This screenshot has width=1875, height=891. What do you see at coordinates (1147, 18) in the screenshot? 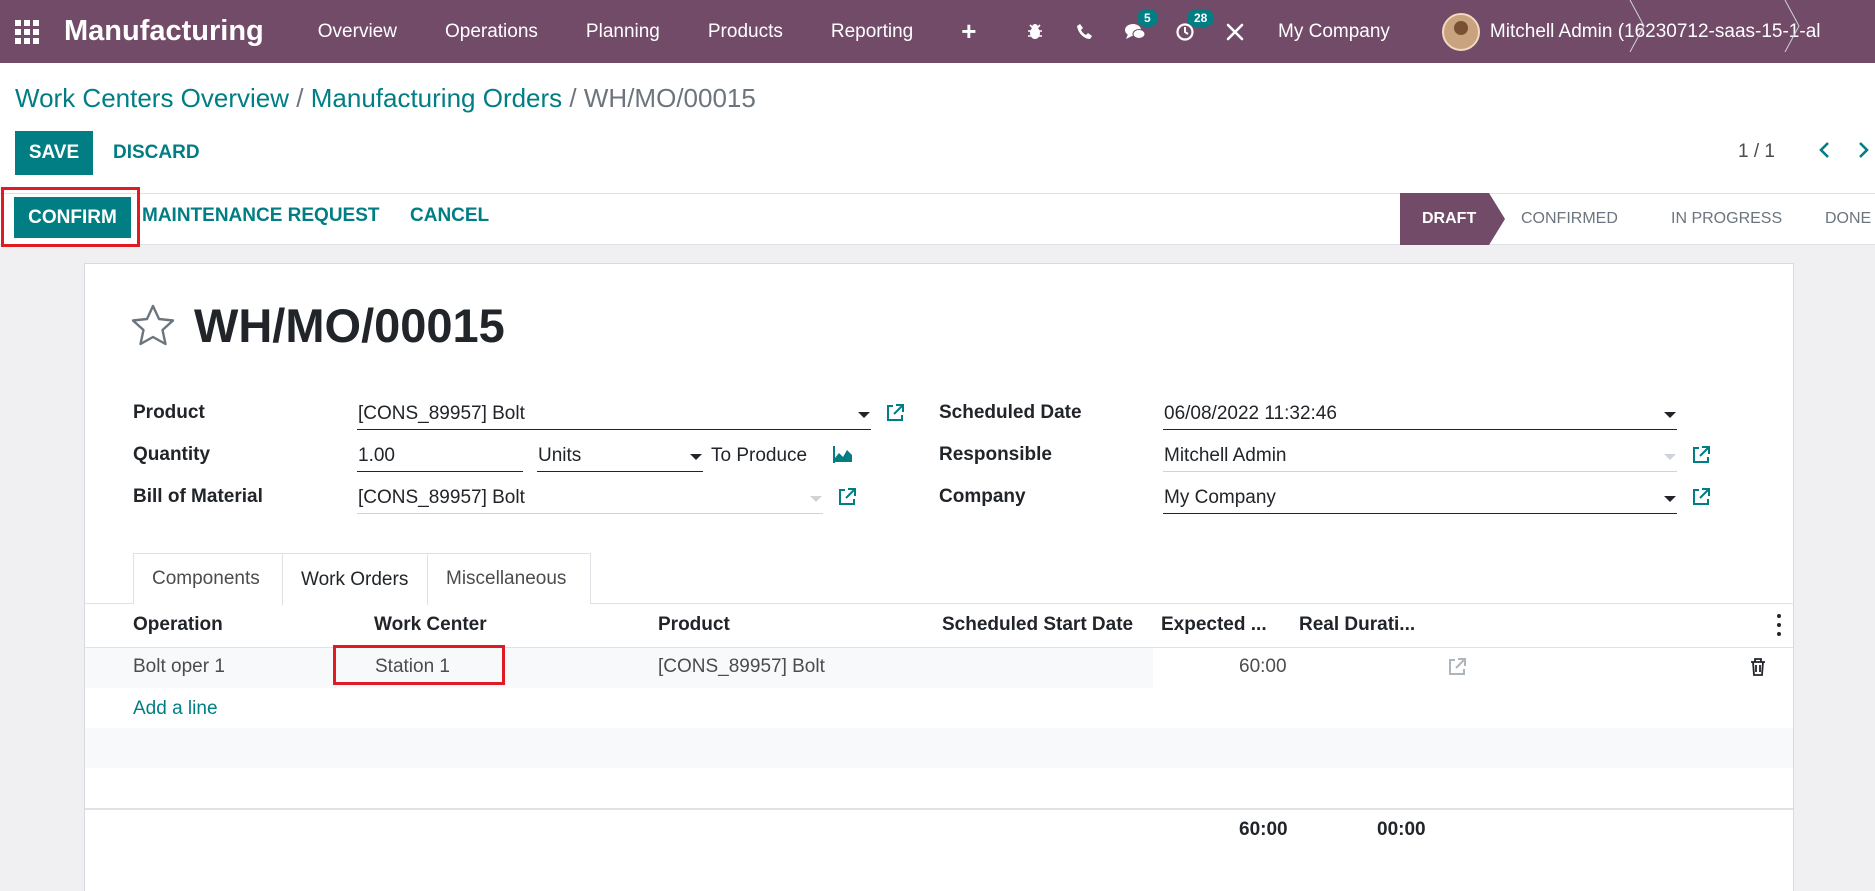
I see `messages-badge: 5` at bounding box center [1147, 18].